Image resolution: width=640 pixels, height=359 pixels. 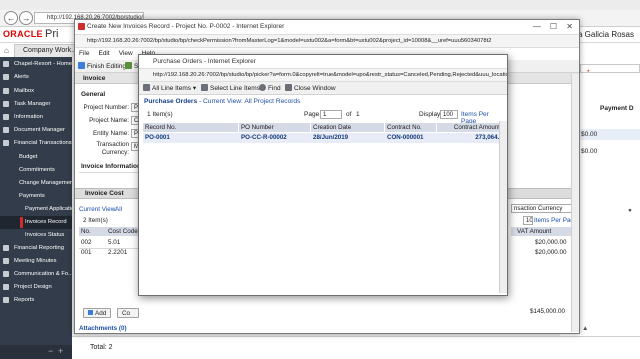 What do you see at coordinates (6, 300) in the screenshot?
I see `report-icon` at bounding box center [6, 300].